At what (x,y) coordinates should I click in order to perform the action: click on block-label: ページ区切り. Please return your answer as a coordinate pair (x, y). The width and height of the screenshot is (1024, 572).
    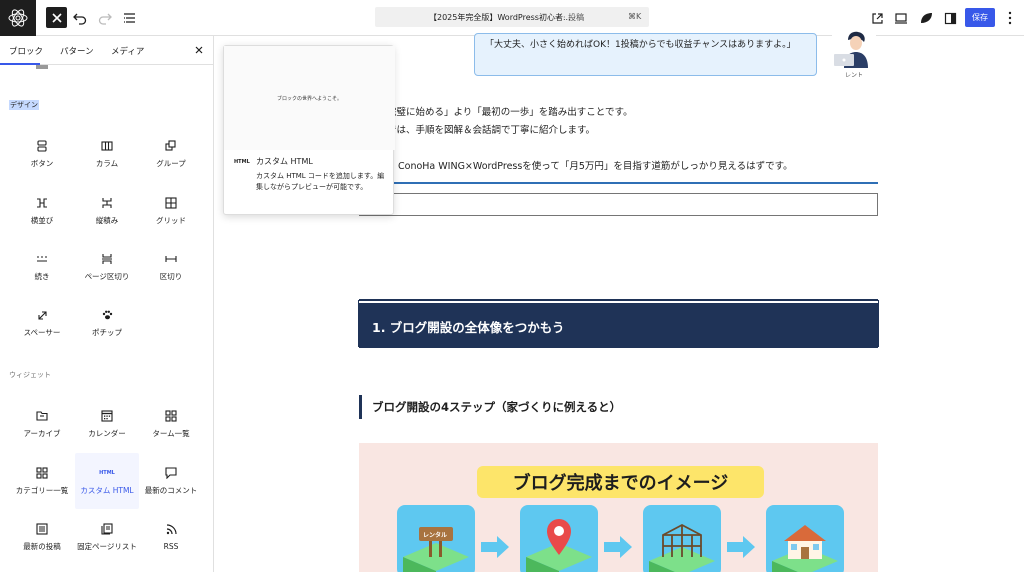
    Looking at the image, I should click on (107, 276).